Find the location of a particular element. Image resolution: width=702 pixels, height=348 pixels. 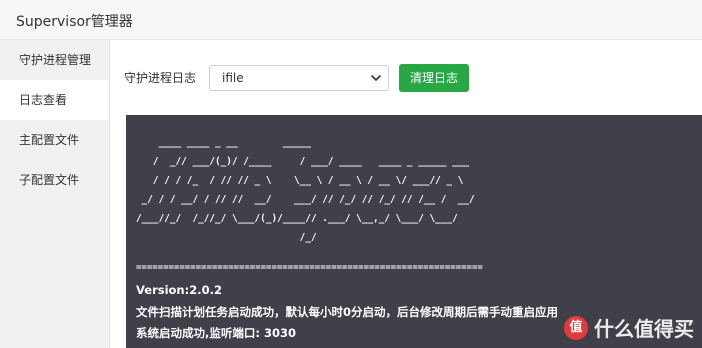

log-select: ifile is located at coordinates (299, 78).